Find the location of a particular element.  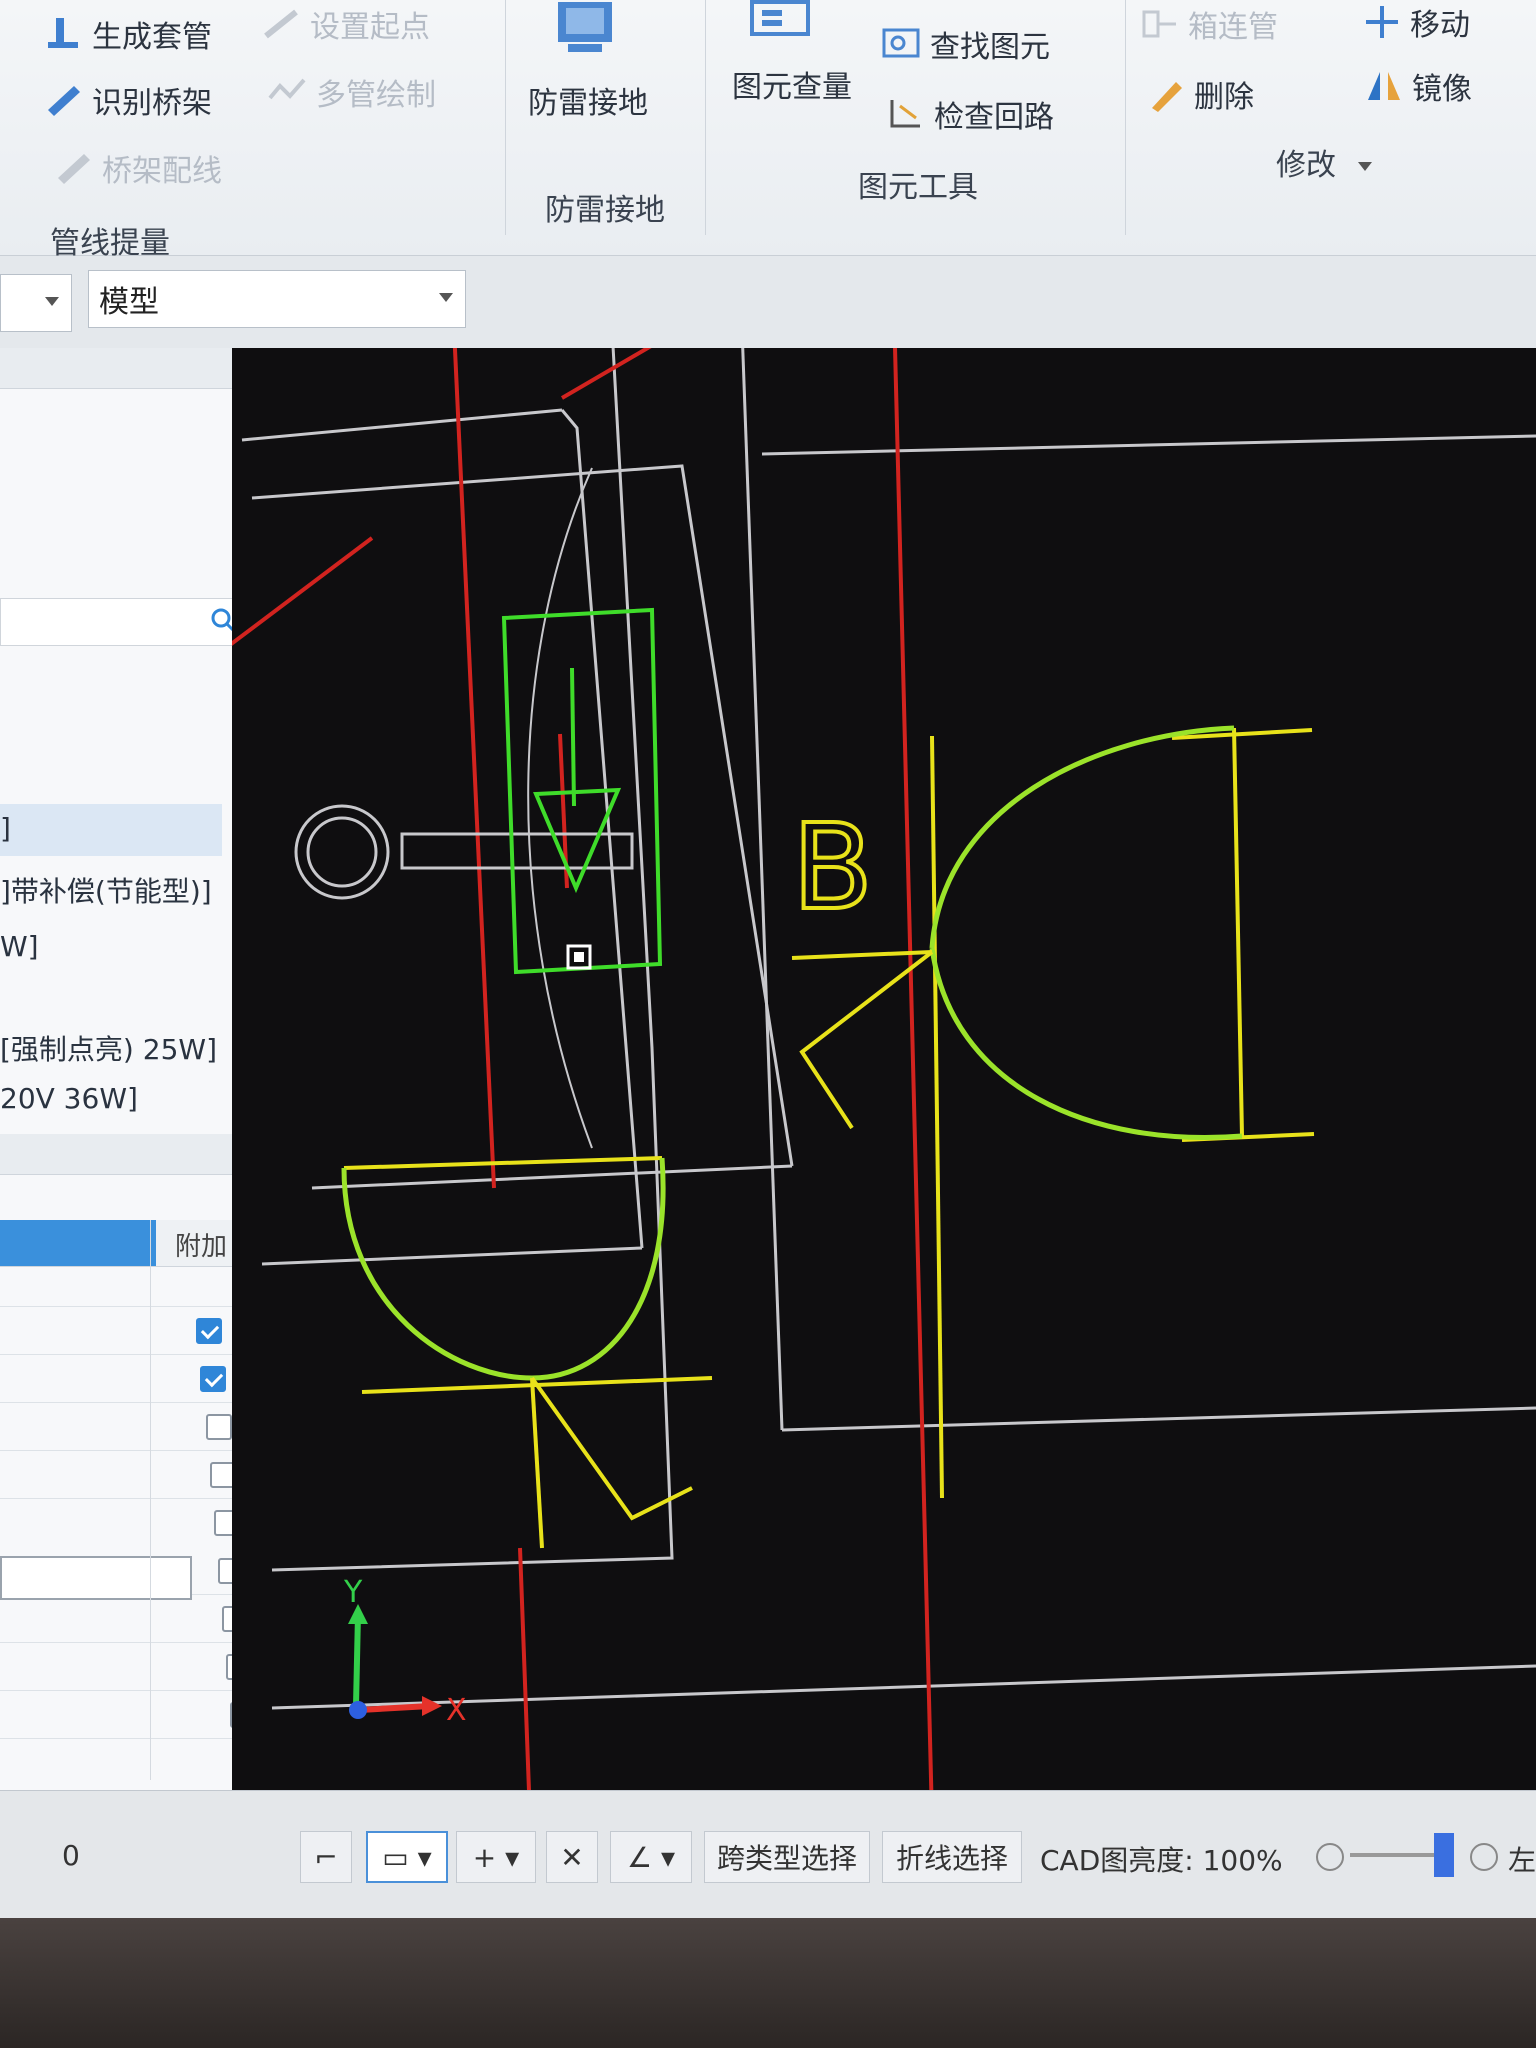

light-symbol-left is located at coordinates (527, 1352).